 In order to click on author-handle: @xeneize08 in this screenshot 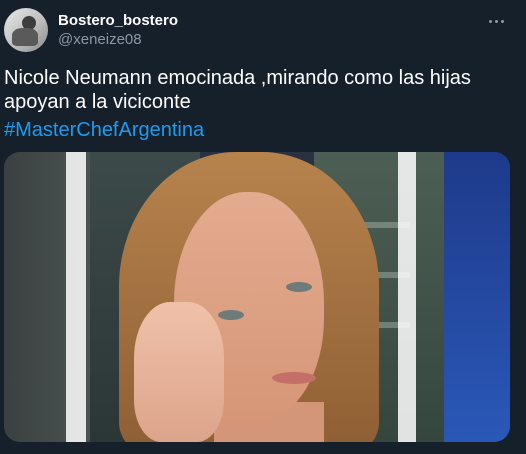, I will do `click(118, 40)`.